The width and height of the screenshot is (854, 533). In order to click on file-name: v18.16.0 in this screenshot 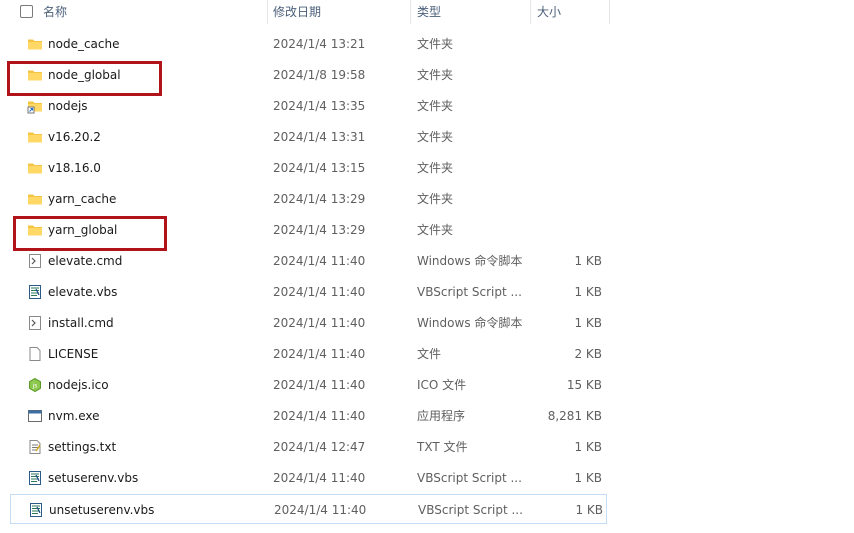, I will do `click(74, 168)`.